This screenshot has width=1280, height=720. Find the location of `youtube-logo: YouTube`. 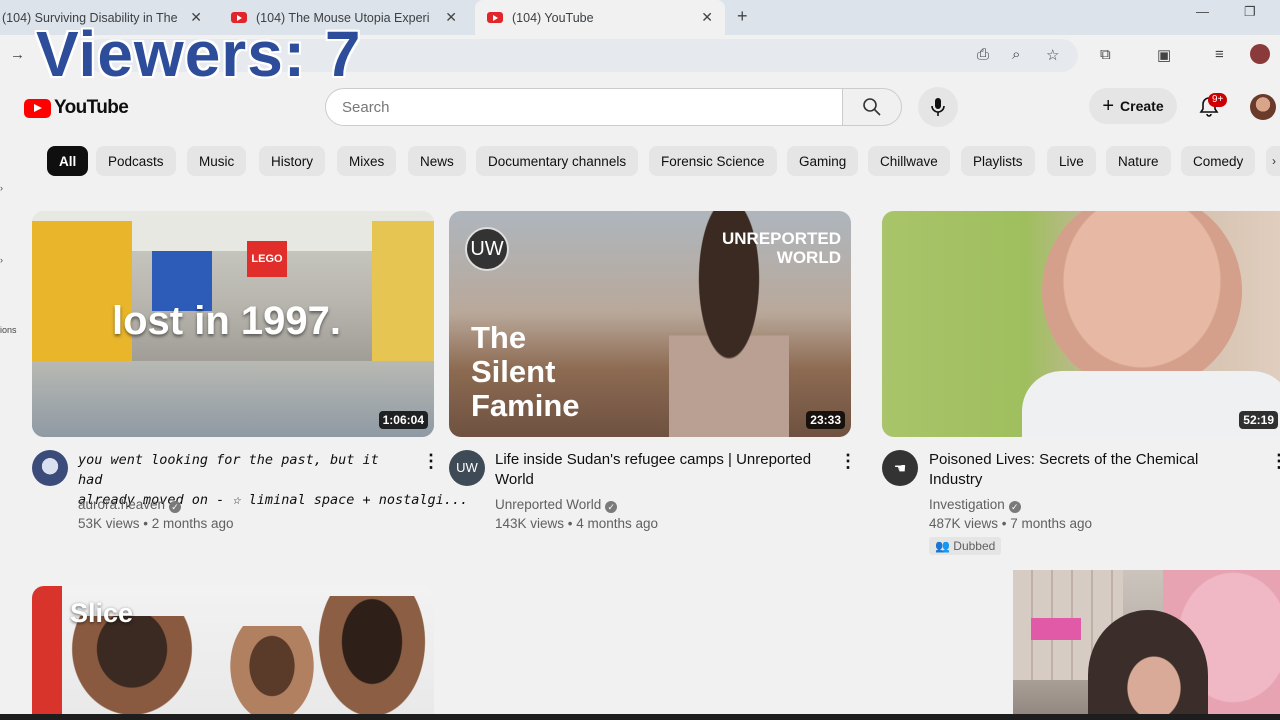

youtube-logo: YouTube is located at coordinates (76, 108).